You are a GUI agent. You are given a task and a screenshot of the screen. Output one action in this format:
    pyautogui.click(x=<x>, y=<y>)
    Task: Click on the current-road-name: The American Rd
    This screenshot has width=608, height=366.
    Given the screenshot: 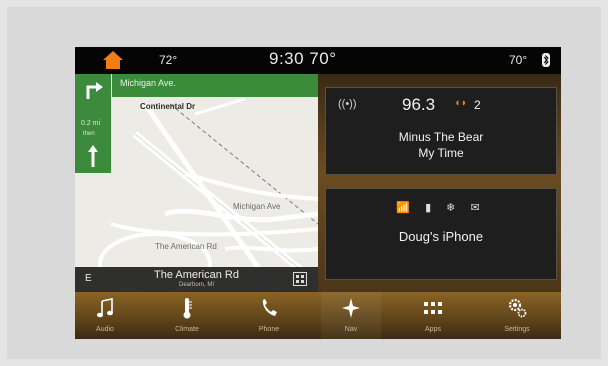 What is the action you would take?
    pyautogui.click(x=196, y=275)
    